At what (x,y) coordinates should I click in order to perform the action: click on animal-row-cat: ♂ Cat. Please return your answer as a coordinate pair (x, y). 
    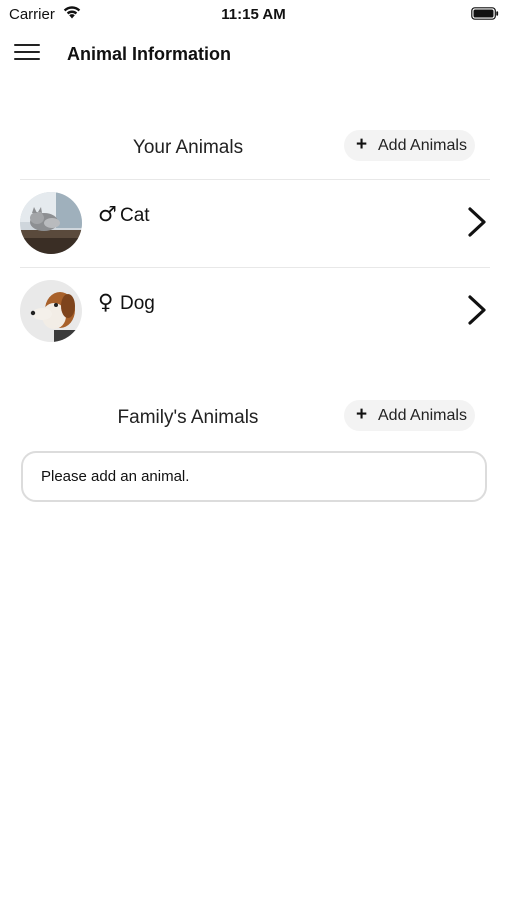
    Looking at the image, I should click on (253, 223).